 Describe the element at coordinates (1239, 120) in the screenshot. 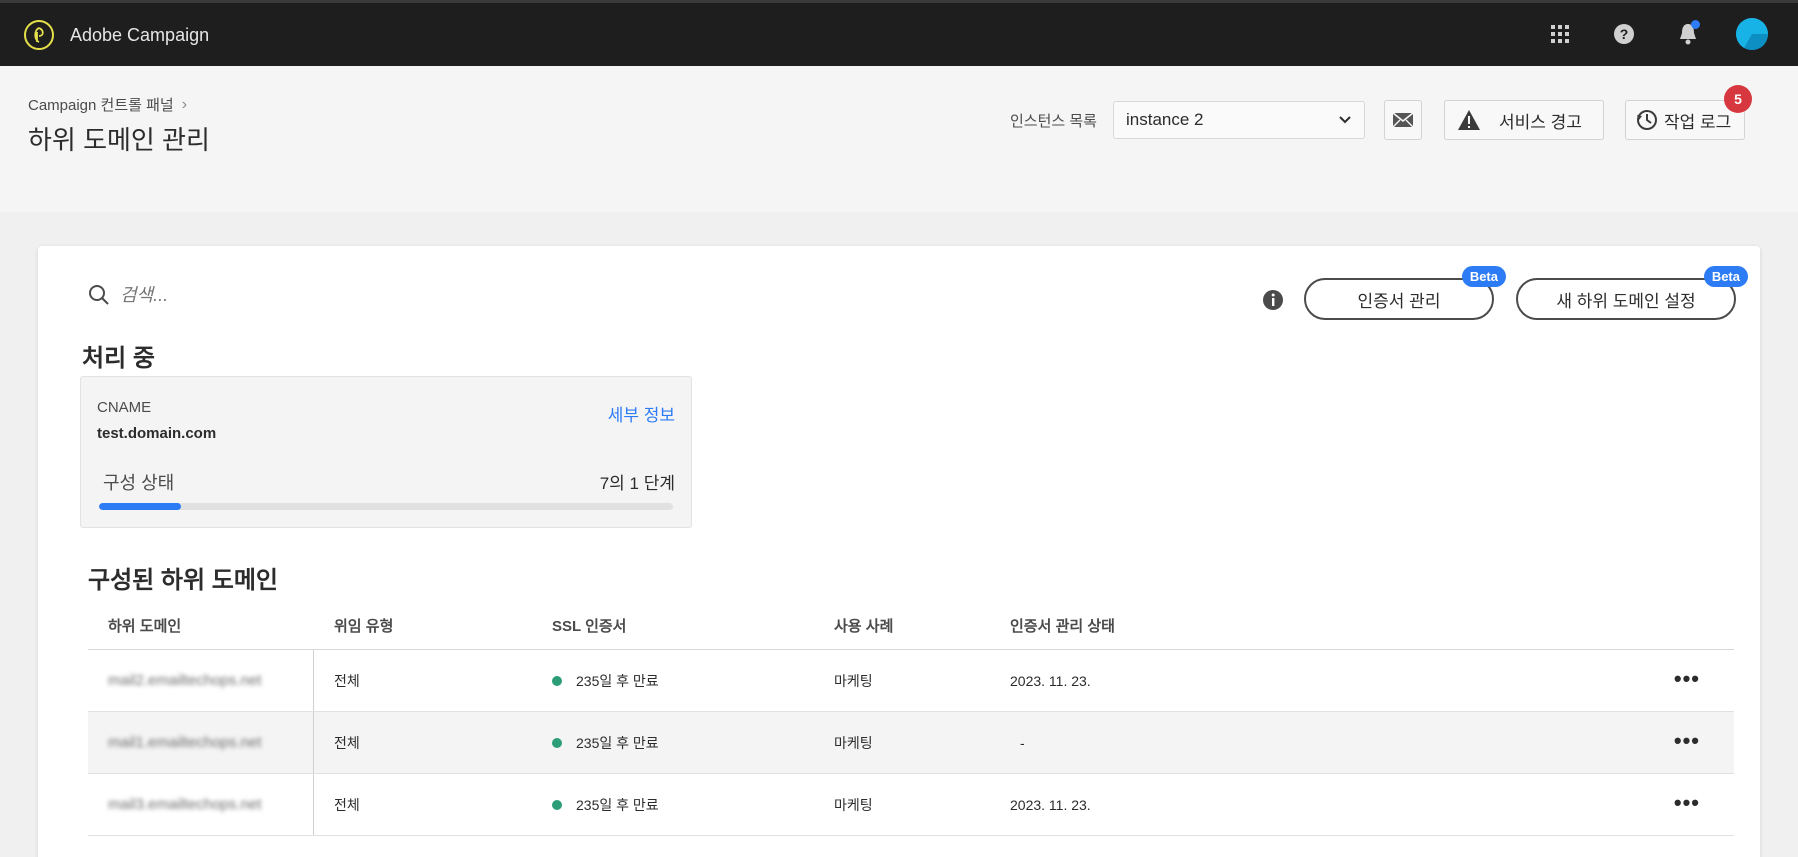

I see `instance-select: instance 2` at that location.